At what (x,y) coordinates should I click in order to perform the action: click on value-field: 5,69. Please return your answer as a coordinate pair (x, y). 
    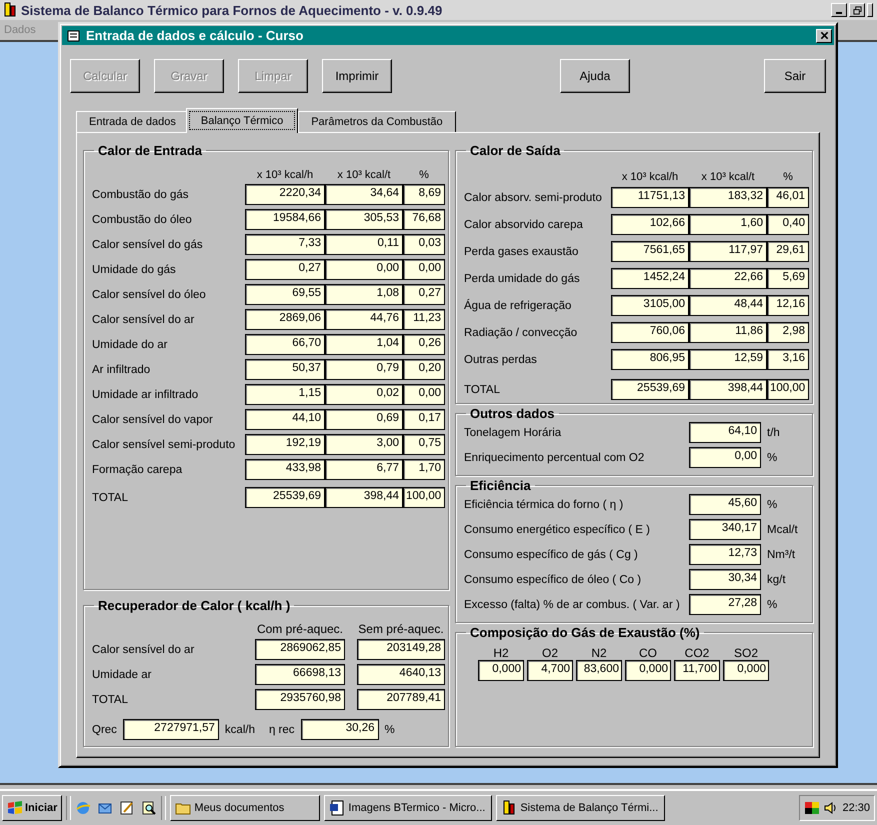
    Looking at the image, I should click on (788, 278).